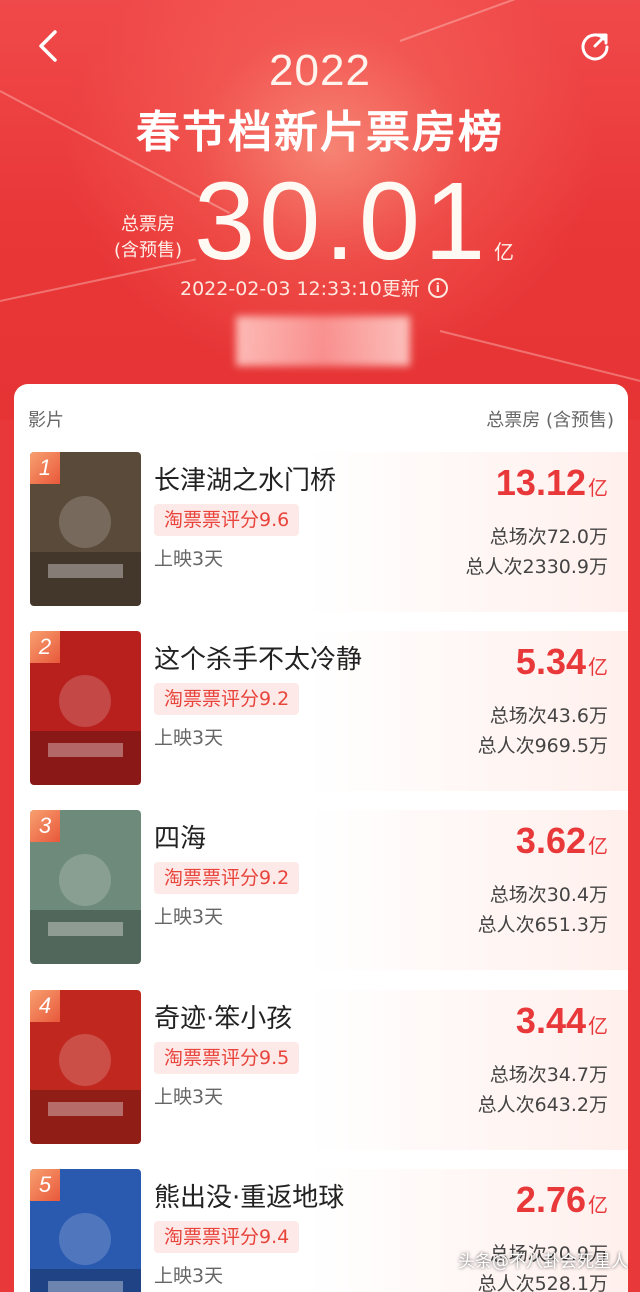  What do you see at coordinates (542, 925) in the screenshot?
I see `total-audience: 总人次651.3万` at bounding box center [542, 925].